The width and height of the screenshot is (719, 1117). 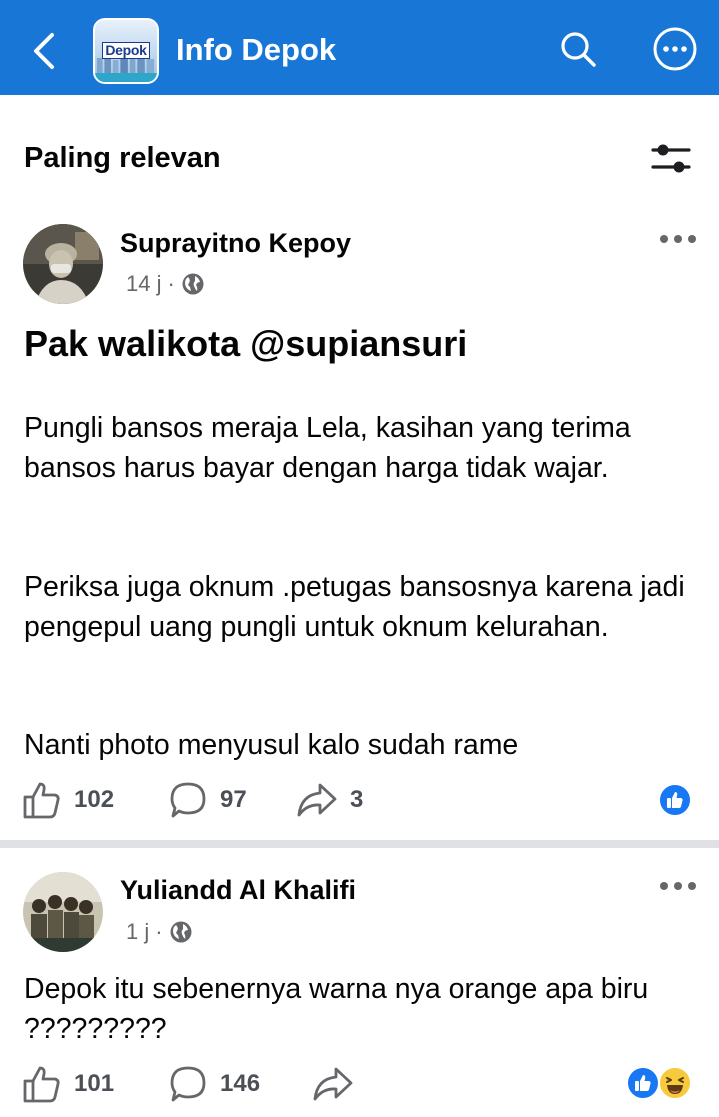 What do you see at coordinates (68, 800) in the screenshot?
I see `like-button: 102` at bounding box center [68, 800].